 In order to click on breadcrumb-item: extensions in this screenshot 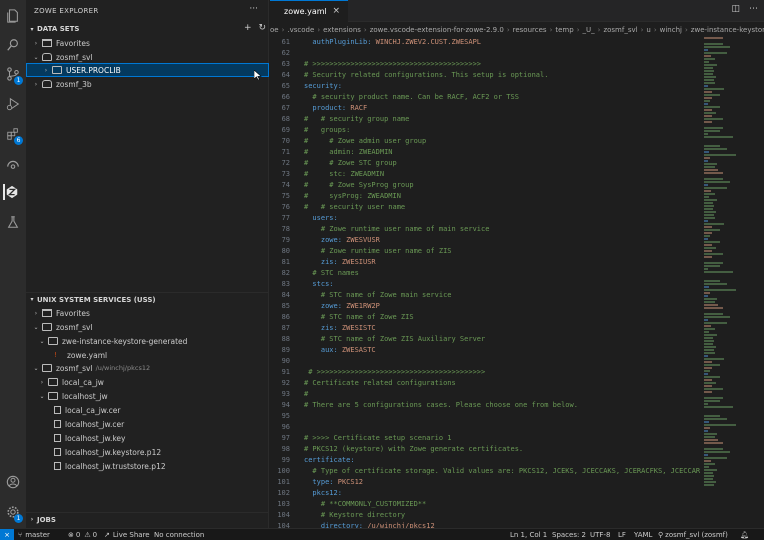, I will do `click(342, 30)`.